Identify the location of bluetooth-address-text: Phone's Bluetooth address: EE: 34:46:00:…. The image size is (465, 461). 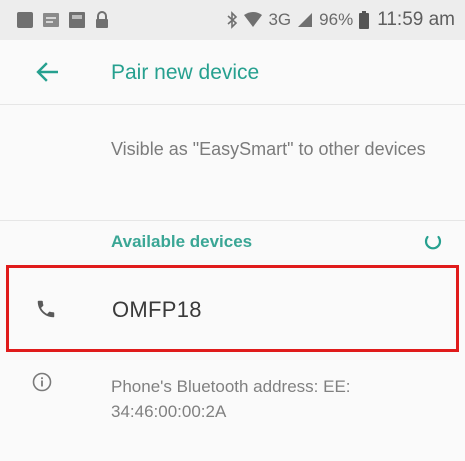
(276, 399).